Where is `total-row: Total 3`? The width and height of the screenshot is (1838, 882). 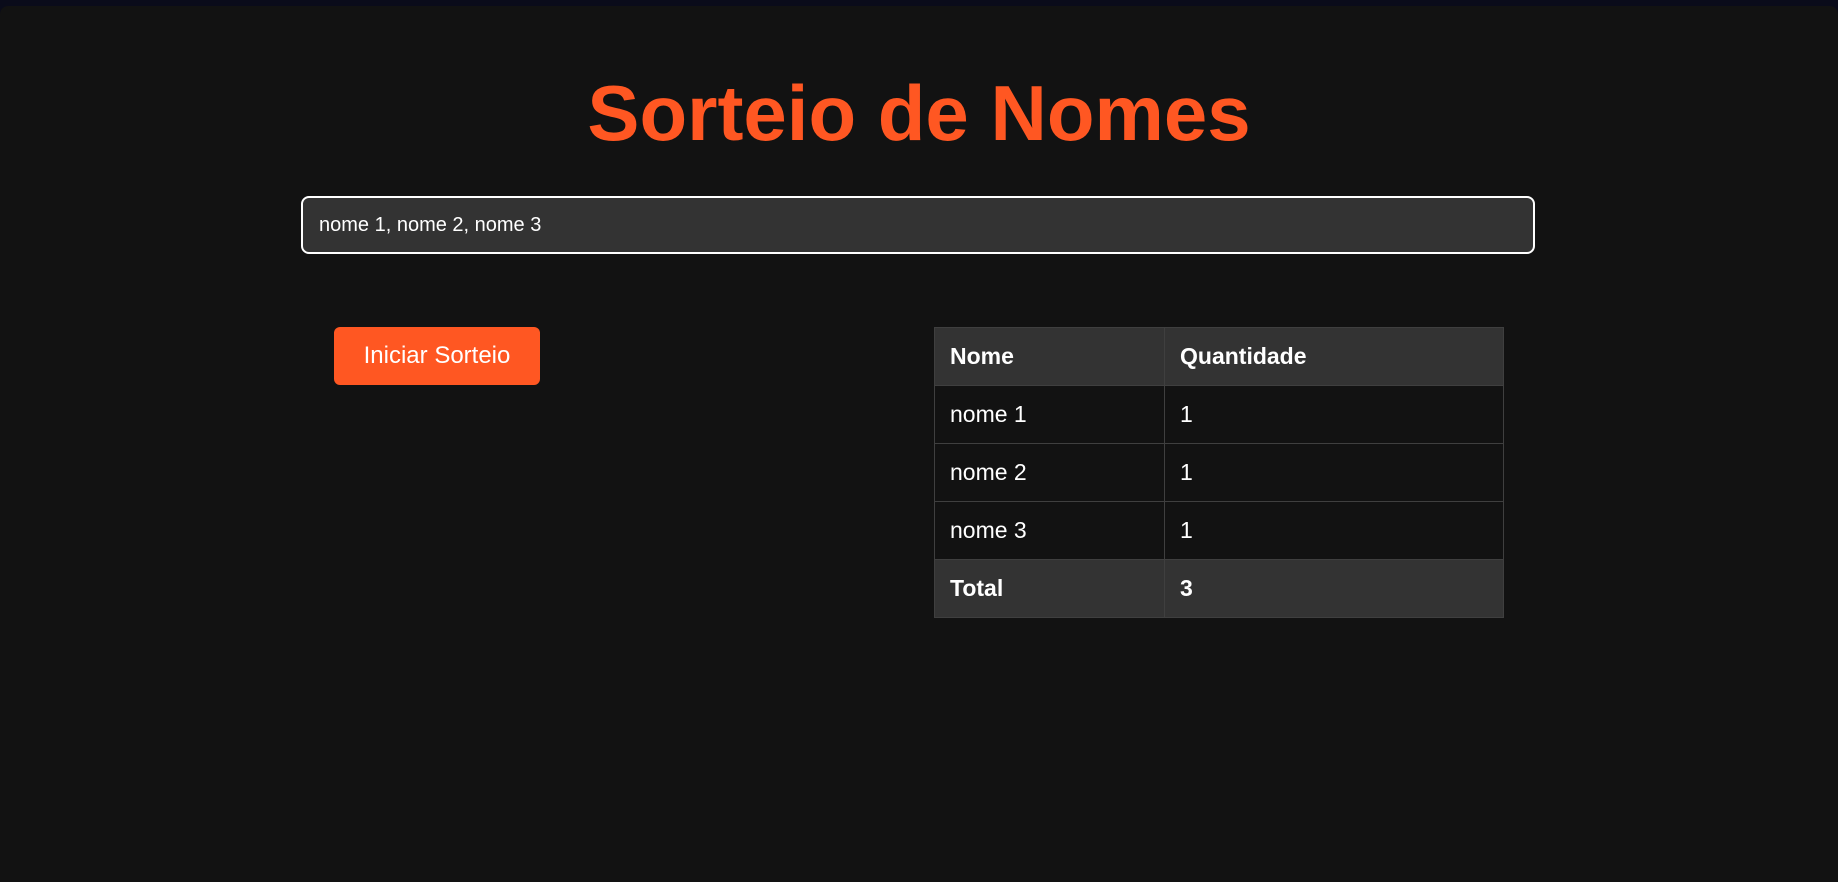 total-row: Total 3 is located at coordinates (1219, 588).